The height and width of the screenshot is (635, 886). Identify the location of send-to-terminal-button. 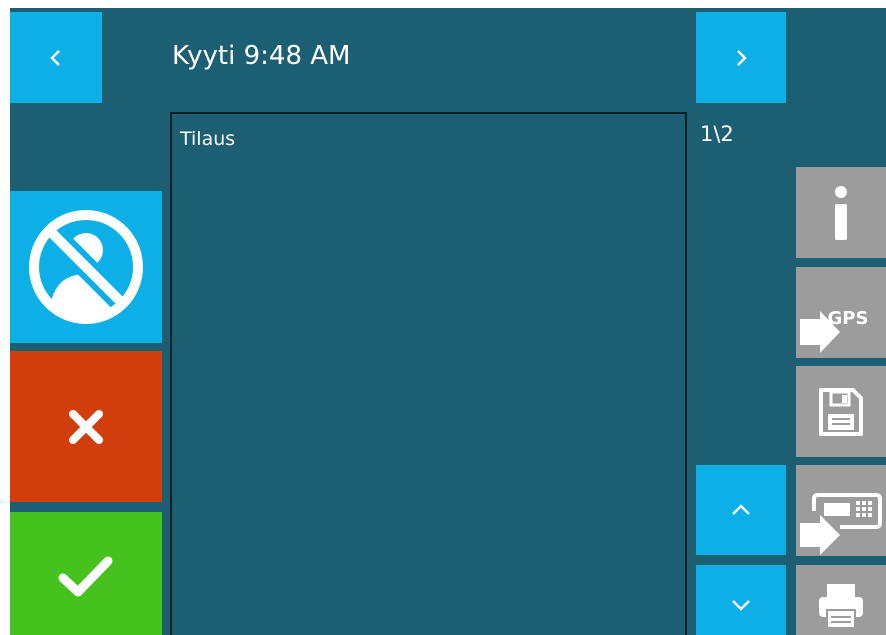
(841, 510).